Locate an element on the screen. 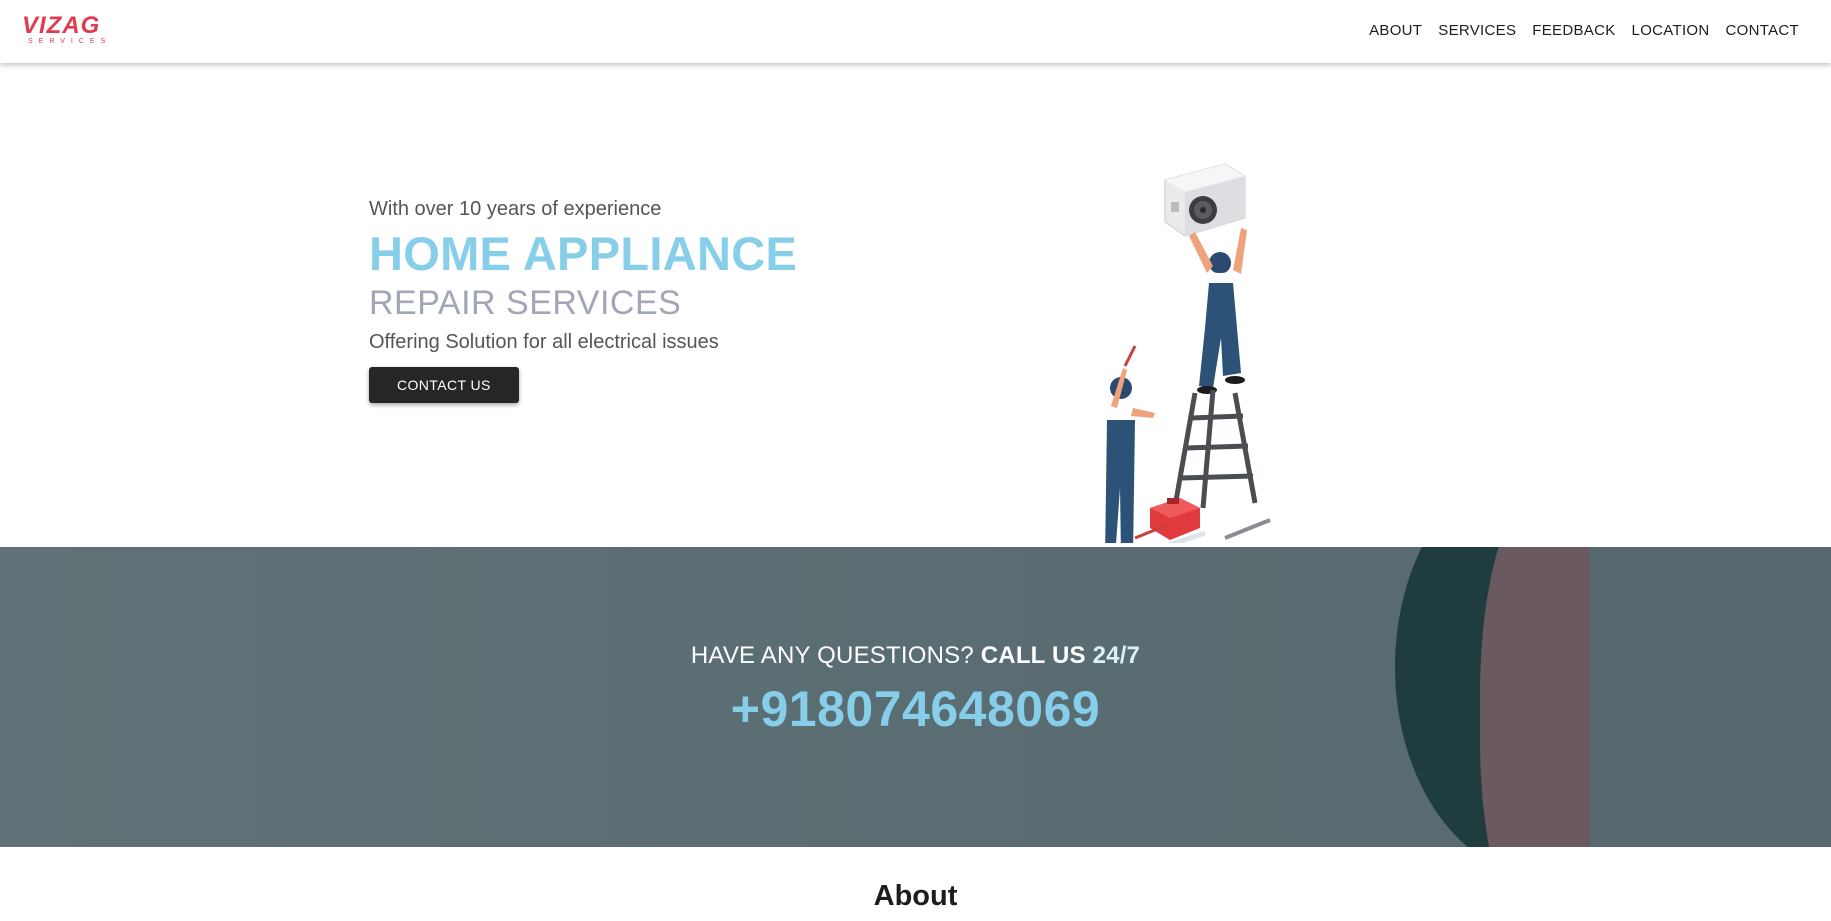 The width and height of the screenshot is (1831, 921). logo-subtext: SERVICES is located at coordinates (70, 41).